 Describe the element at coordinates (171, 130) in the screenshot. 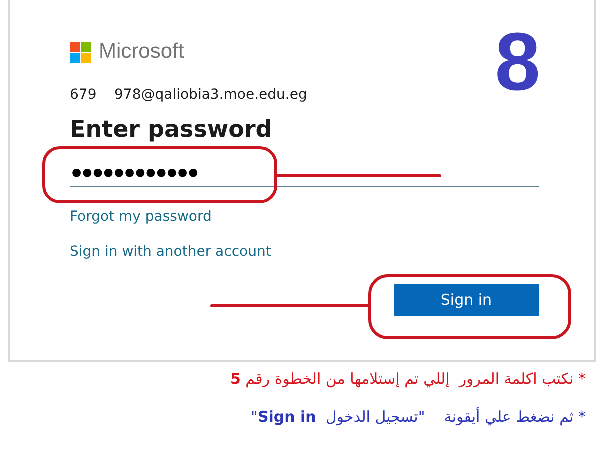

I see `page-heading: Enter password` at that location.